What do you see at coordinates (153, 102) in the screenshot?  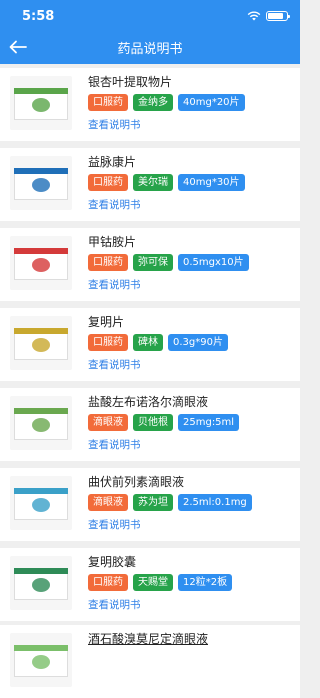 I see `brand-tag: 金纳多` at bounding box center [153, 102].